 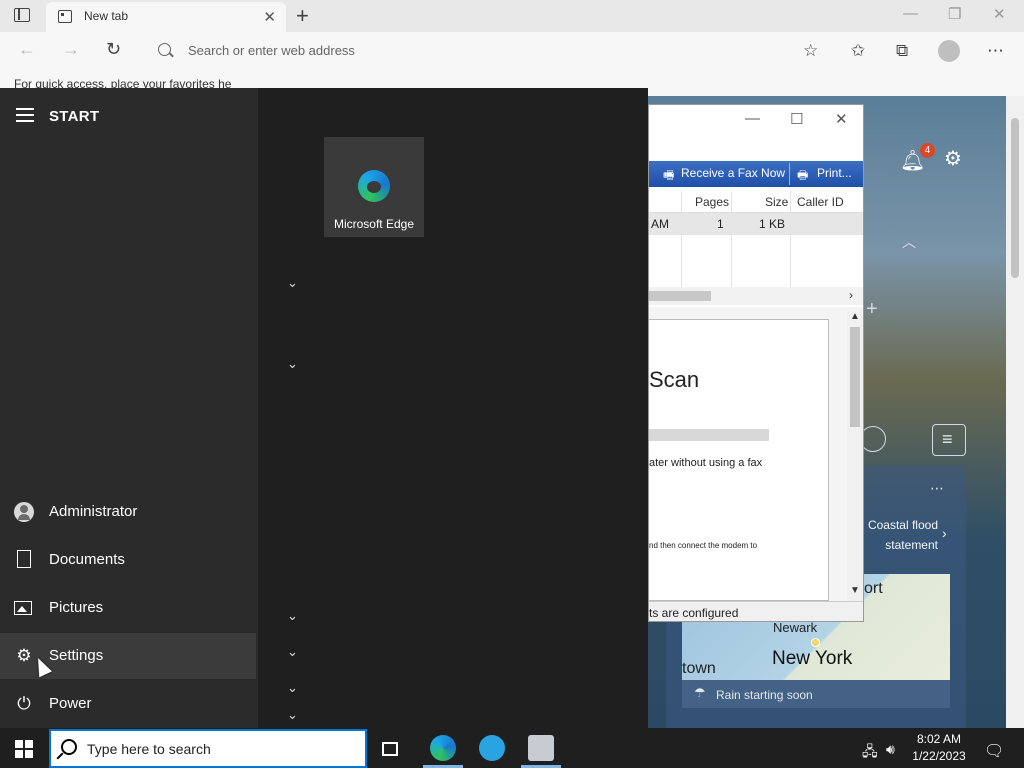 I want to click on page-settings-icon: ⚙, so click(x=953, y=158).